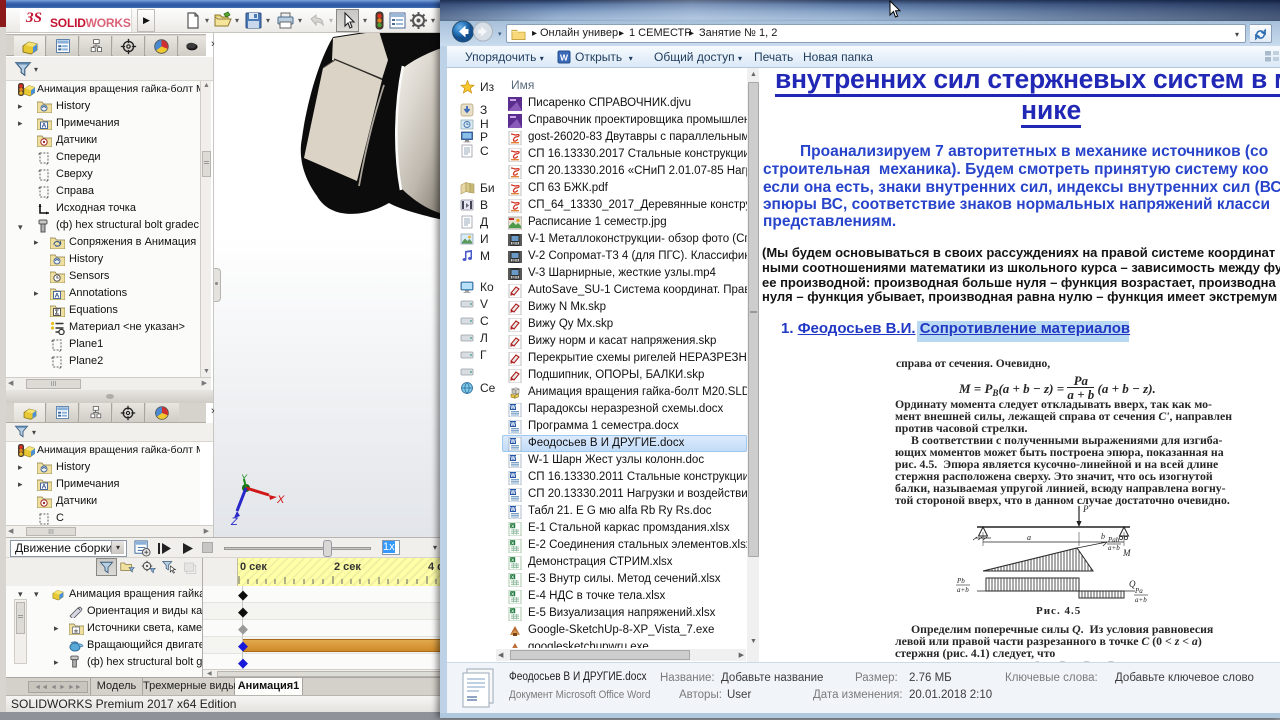  Describe the element at coordinates (960, 581) in the screenshot. I see `svg-text: Pb` at that location.